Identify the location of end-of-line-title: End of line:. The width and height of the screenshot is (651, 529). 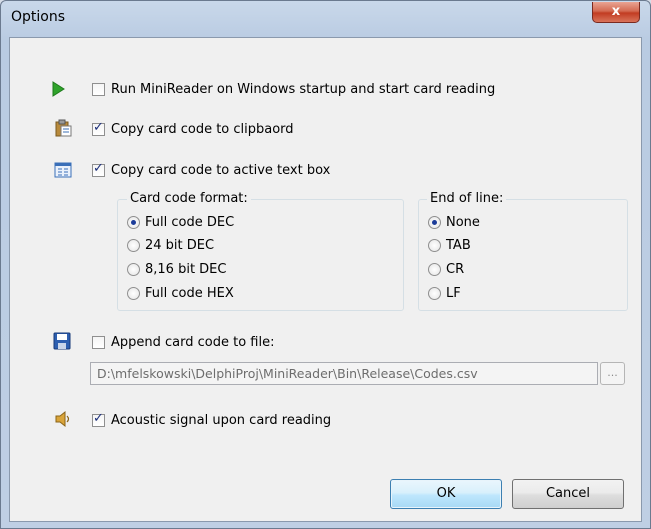
(467, 198).